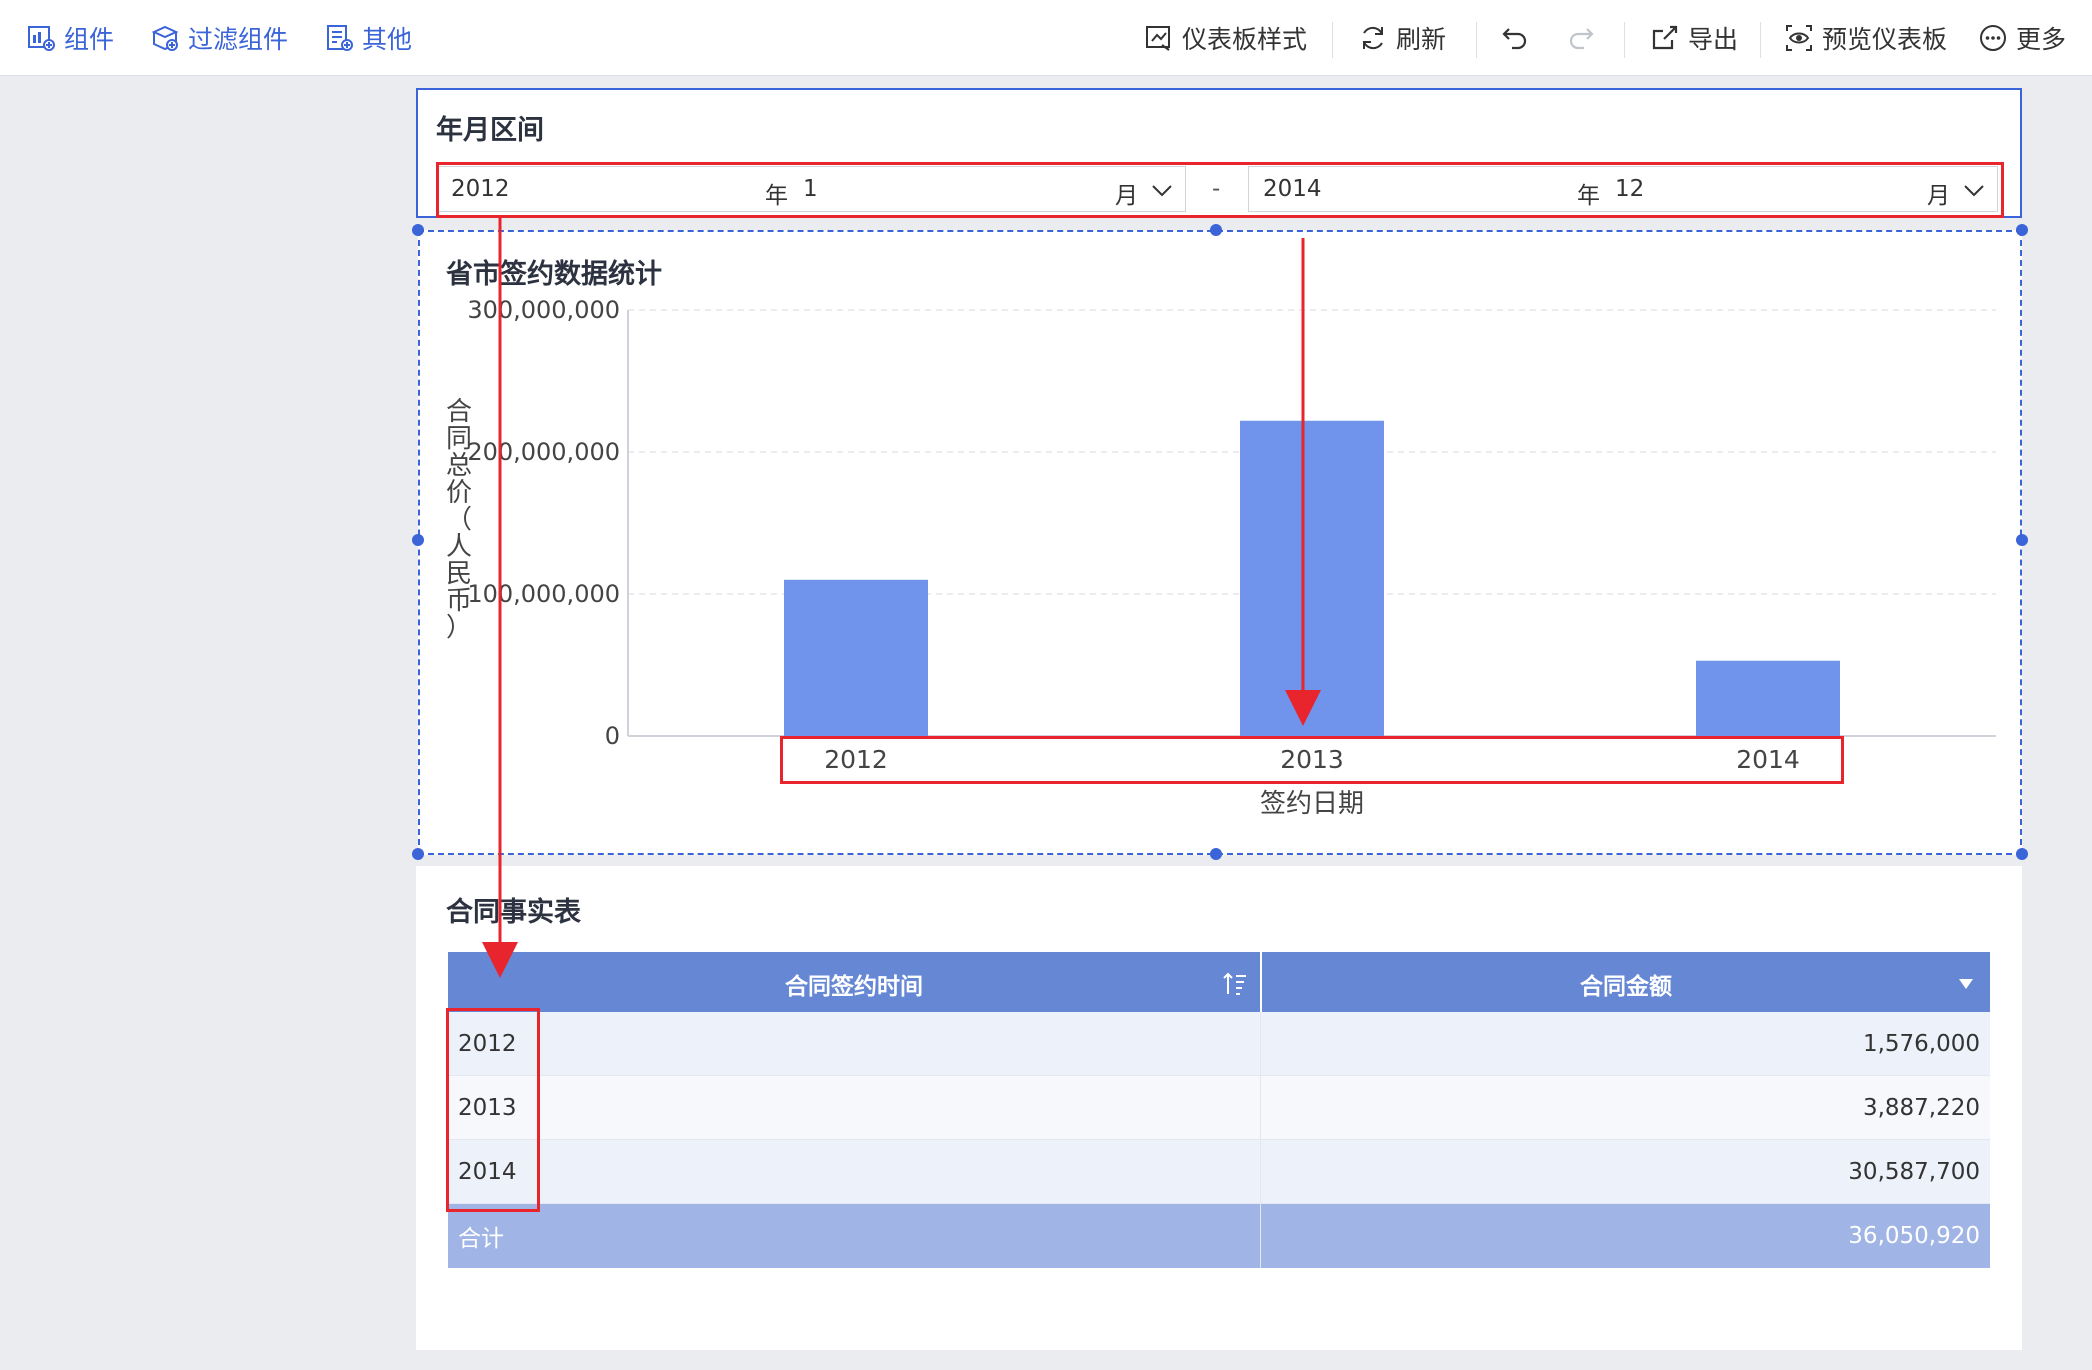  Describe the element at coordinates (1993, 38) in the screenshot. I see `more-icon` at that location.